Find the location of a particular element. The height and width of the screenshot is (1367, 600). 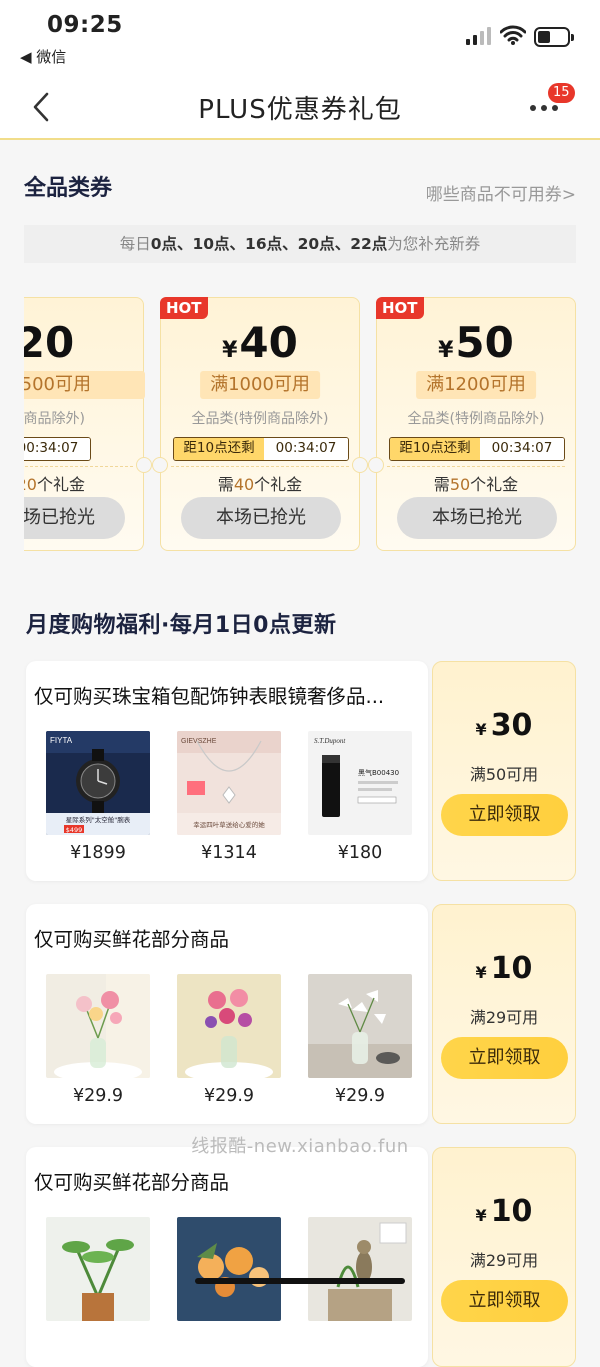

product-item: S.T.Dupont 黑气B00430 ¥180 is located at coordinates (360, 797).